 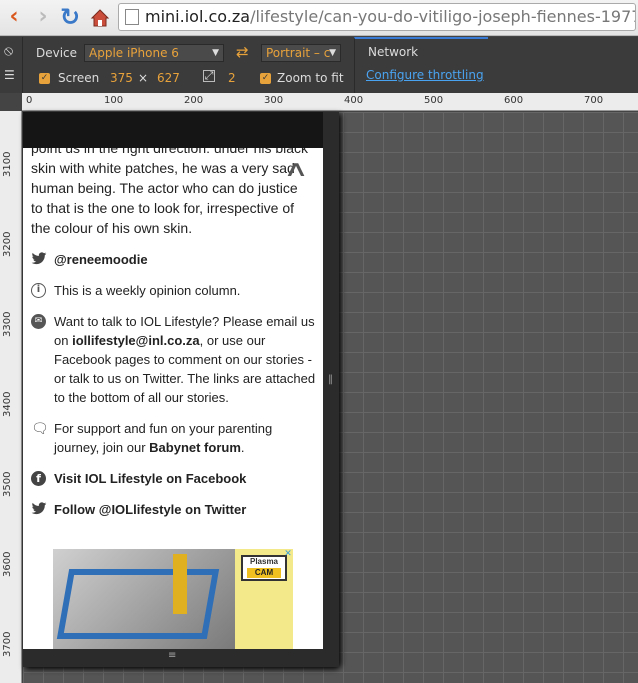 What do you see at coordinates (242, 52) in the screenshot?
I see `rotate-icon: ⇄` at bounding box center [242, 52].